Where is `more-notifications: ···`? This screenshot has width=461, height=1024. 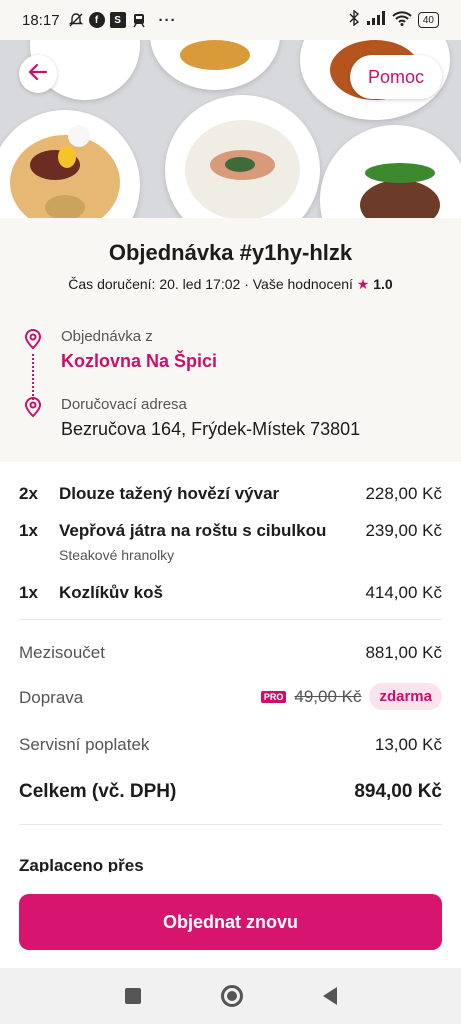 more-notifications: ··· is located at coordinates (167, 20).